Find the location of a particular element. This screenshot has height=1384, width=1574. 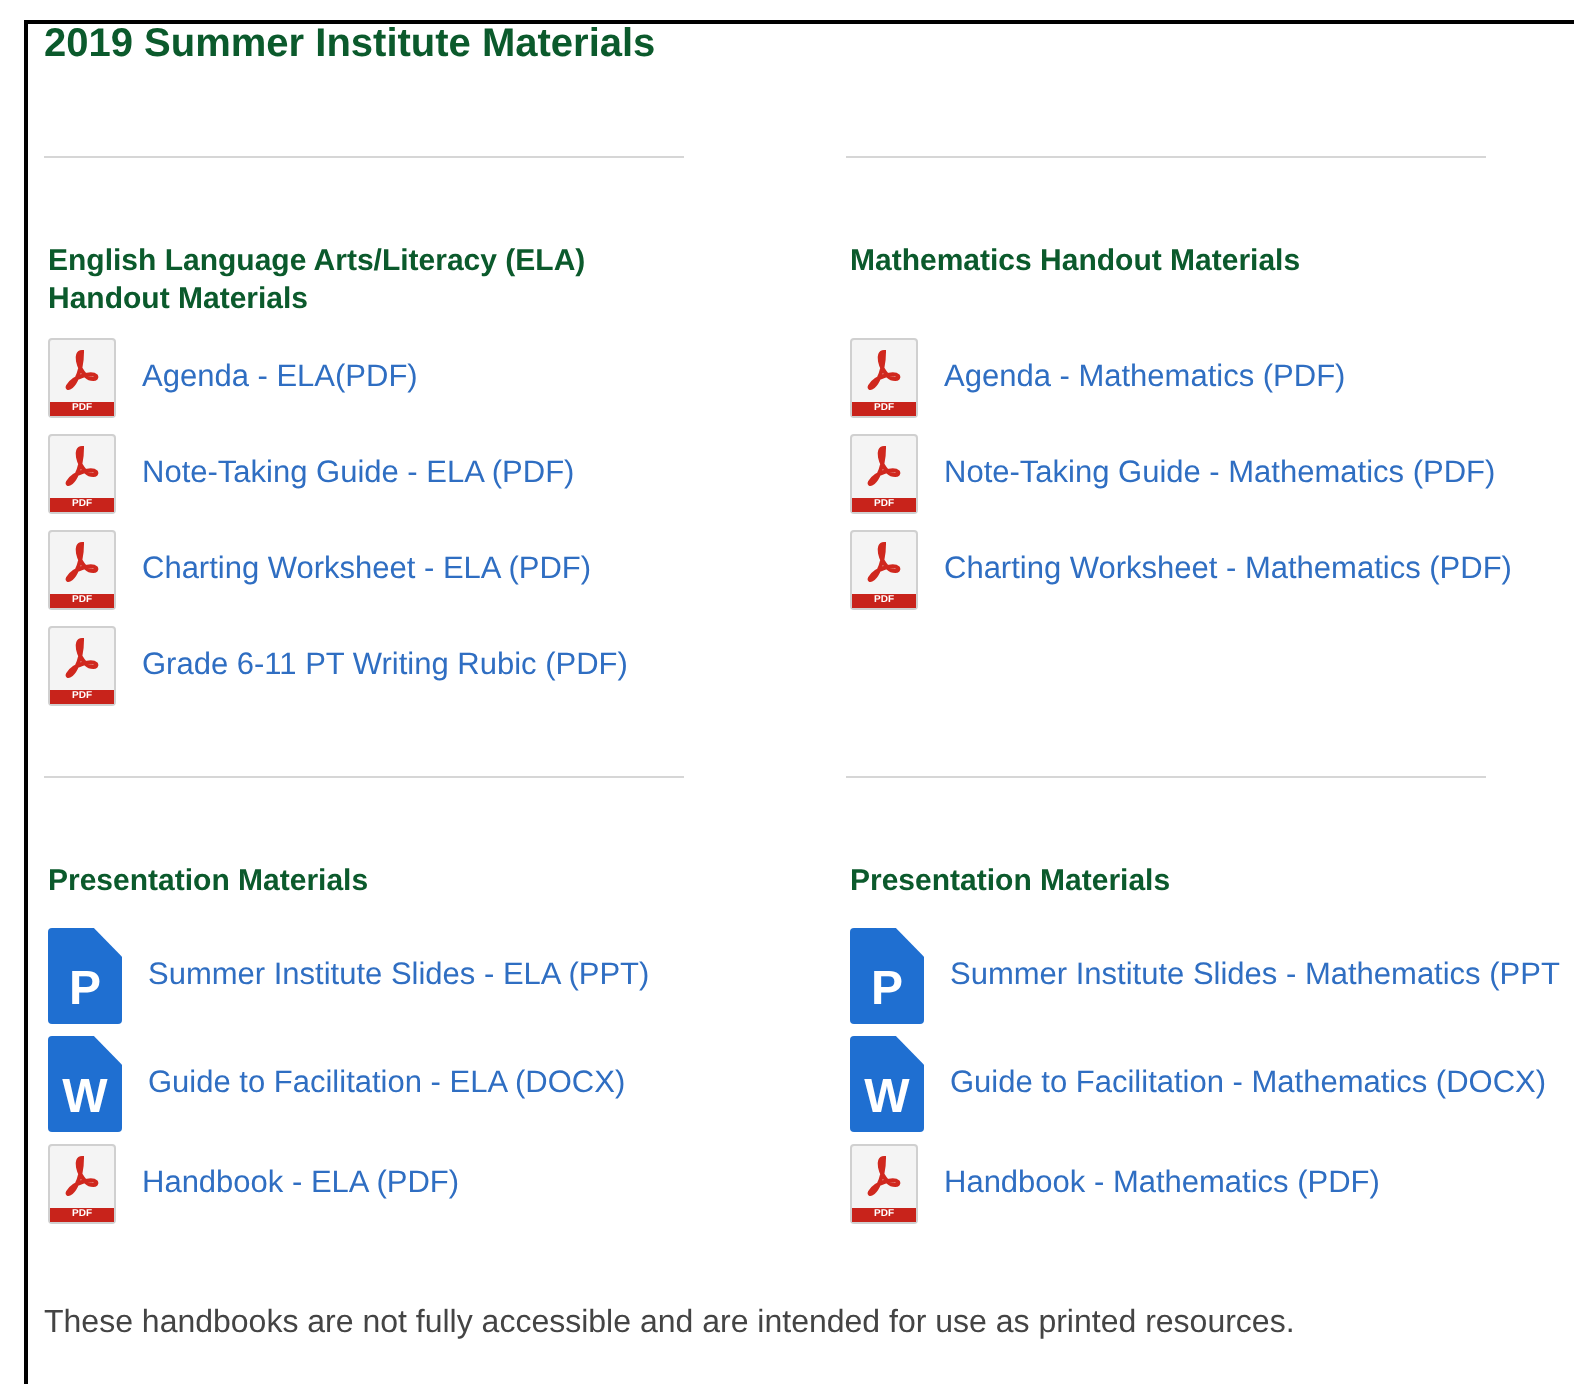

file-link: Note-Taking Guide - ELA (PDF) is located at coordinates (358, 474).